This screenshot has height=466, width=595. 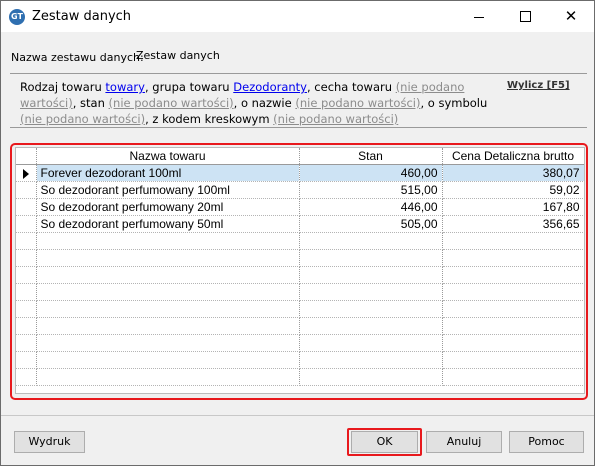 What do you see at coordinates (125, 87) in the screenshot?
I see `kind-link: towary` at bounding box center [125, 87].